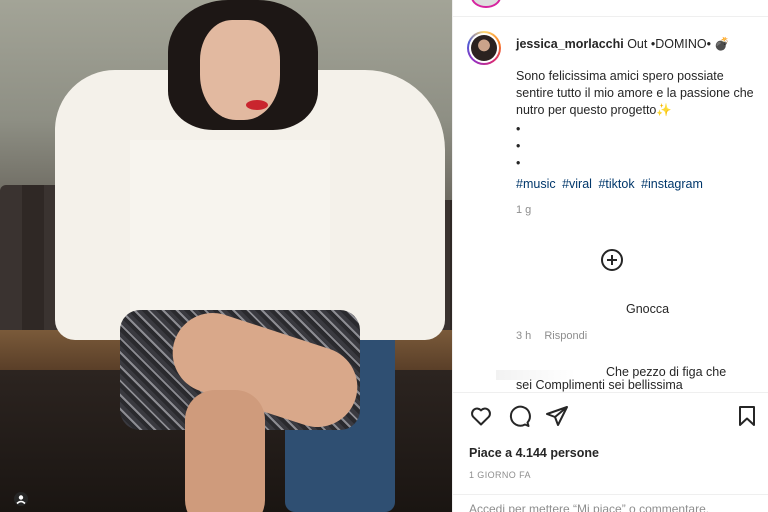  Describe the element at coordinates (636, 146) in the screenshot. I see `caption-dots: • • •` at that location.